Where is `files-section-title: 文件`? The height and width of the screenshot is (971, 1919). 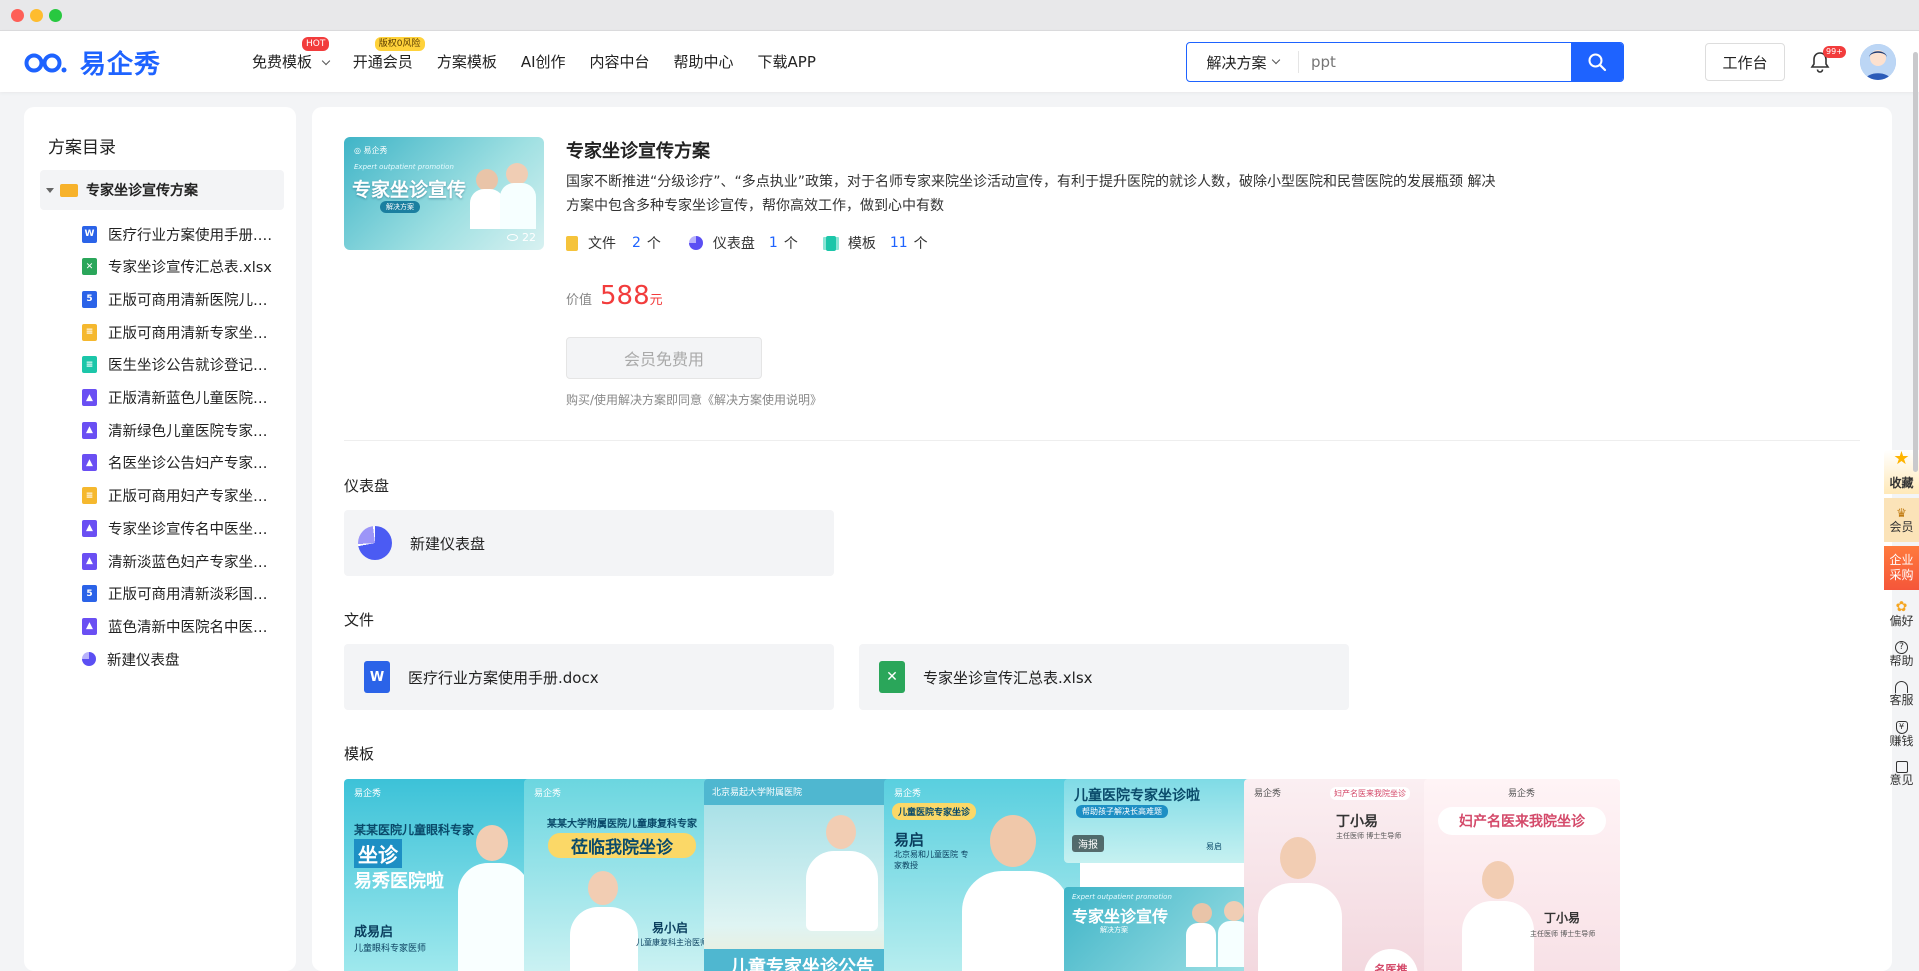 files-section-title: 文件 is located at coordinates (359, 620).